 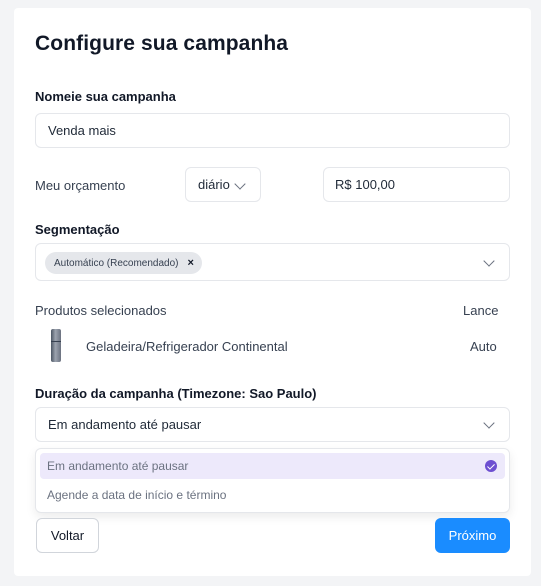 What do you see at coordinates (214, 184) in the screenshot?
I see `budget-period-value: diário` at bounding box center [214, 184].